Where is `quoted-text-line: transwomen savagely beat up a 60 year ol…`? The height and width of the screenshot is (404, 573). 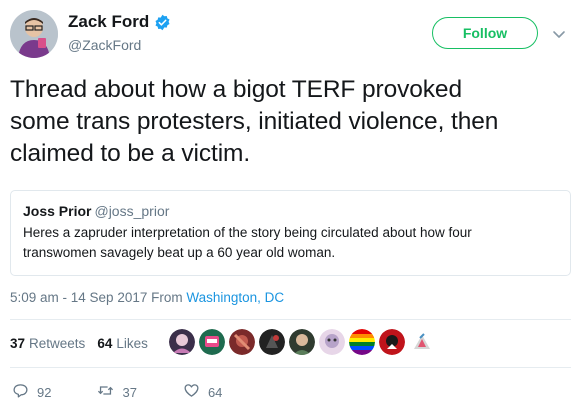 quoted-text-line: transwomen savagely beat up a 60 year ol… is located at coordinates (179, 252).